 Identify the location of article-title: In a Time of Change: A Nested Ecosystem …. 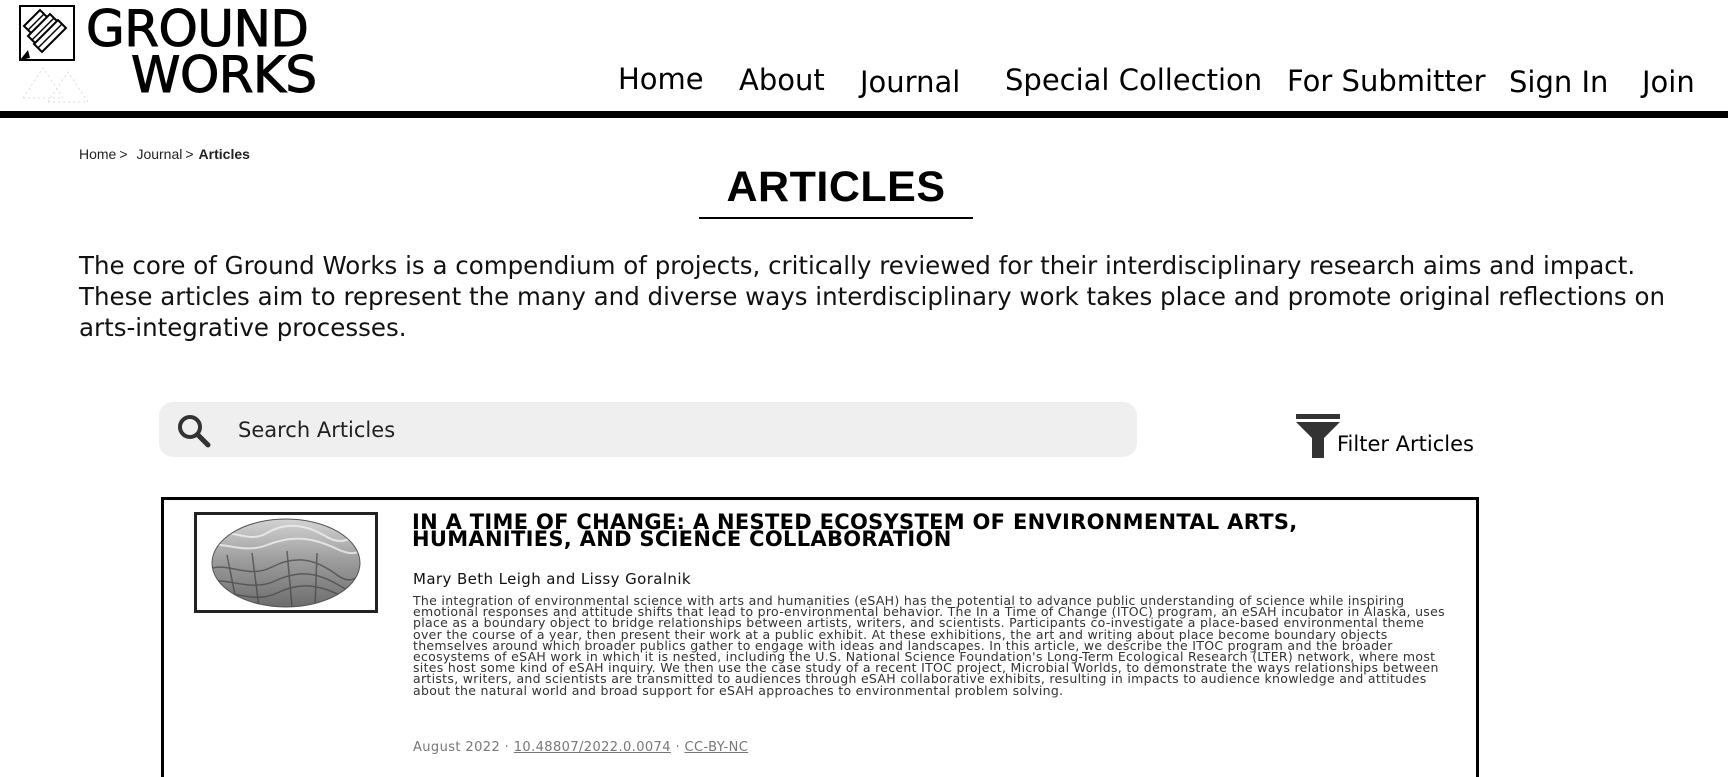
(912, 531).